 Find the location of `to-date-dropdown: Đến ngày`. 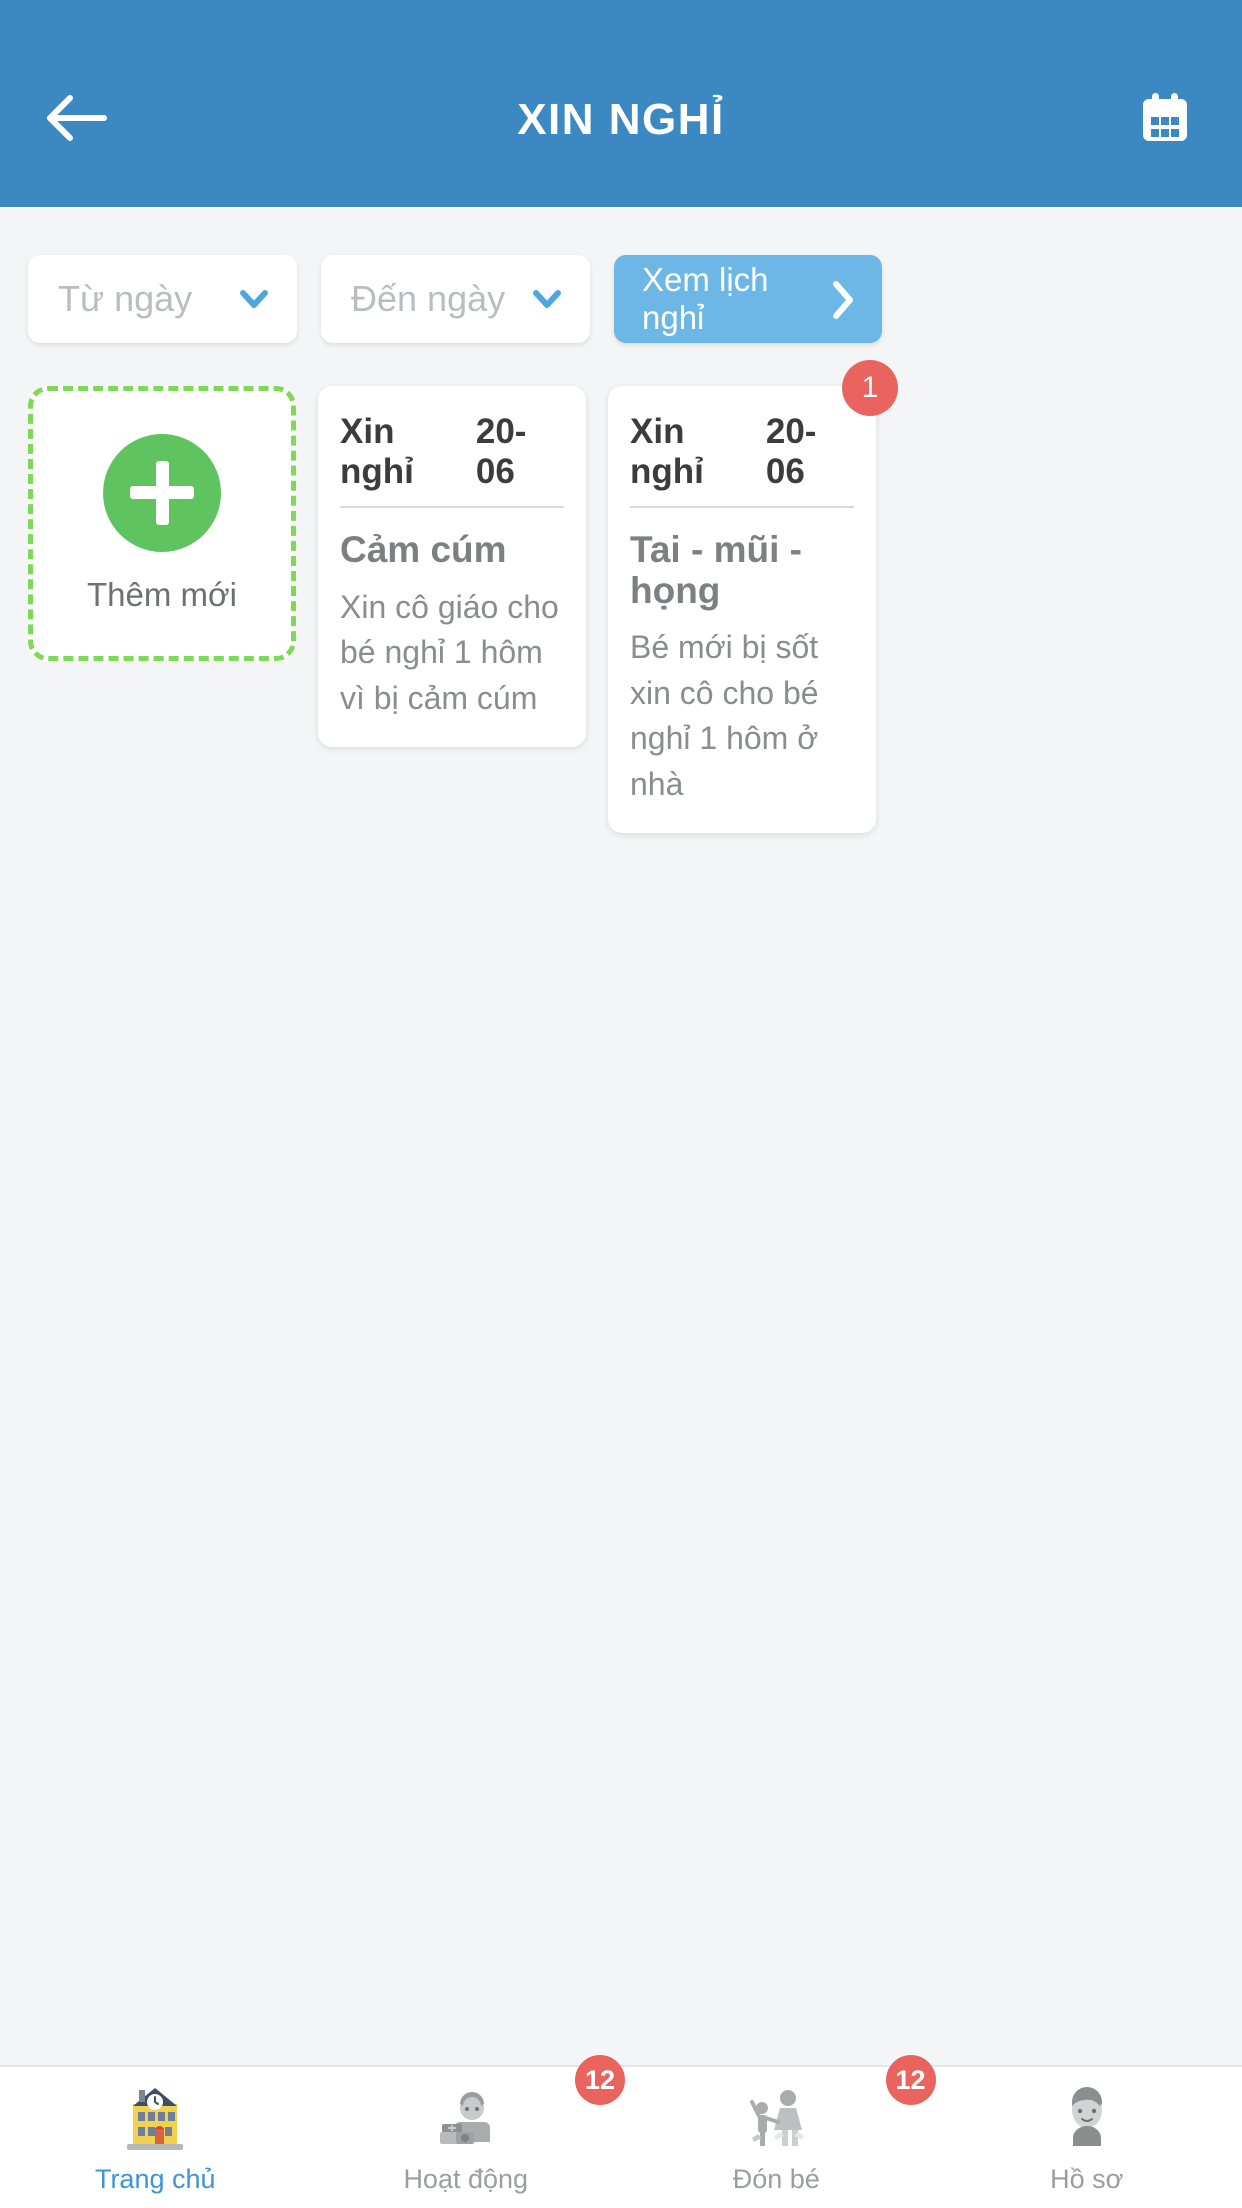

to-date-dropdown: Đến ngày is located at coordinates (455, 299).